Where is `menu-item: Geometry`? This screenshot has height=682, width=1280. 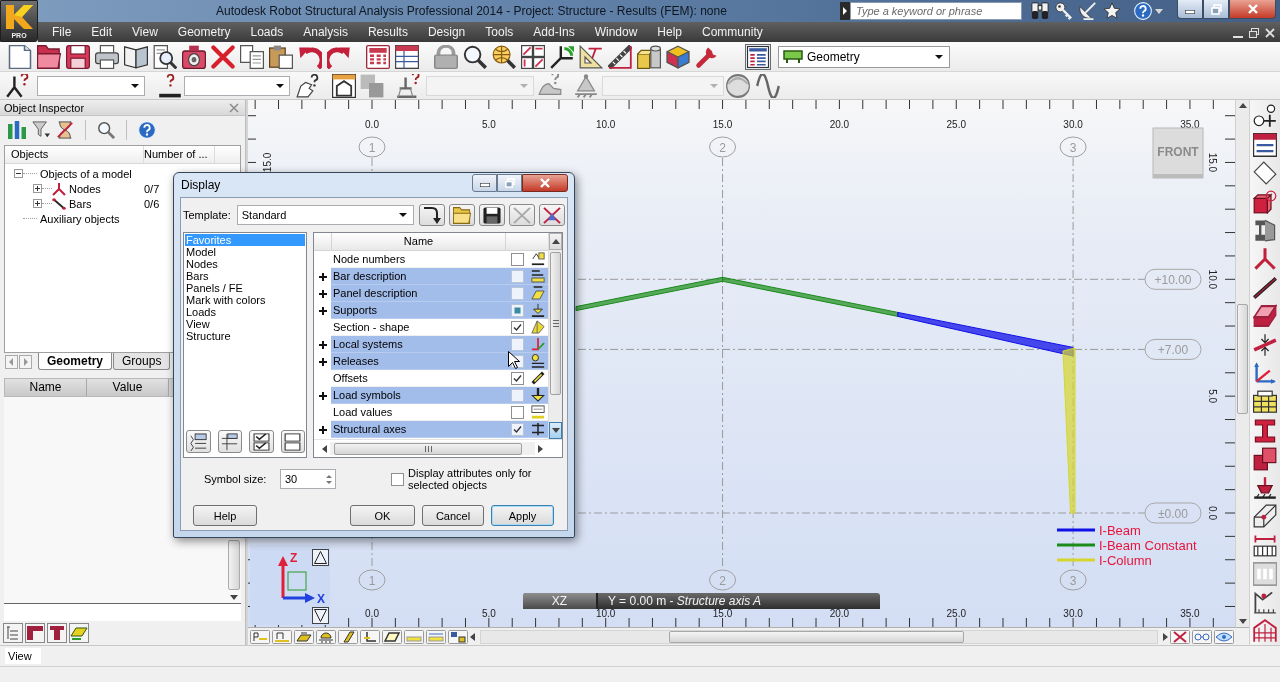
menu-item: Geometry is located at coordinates (204, 32).